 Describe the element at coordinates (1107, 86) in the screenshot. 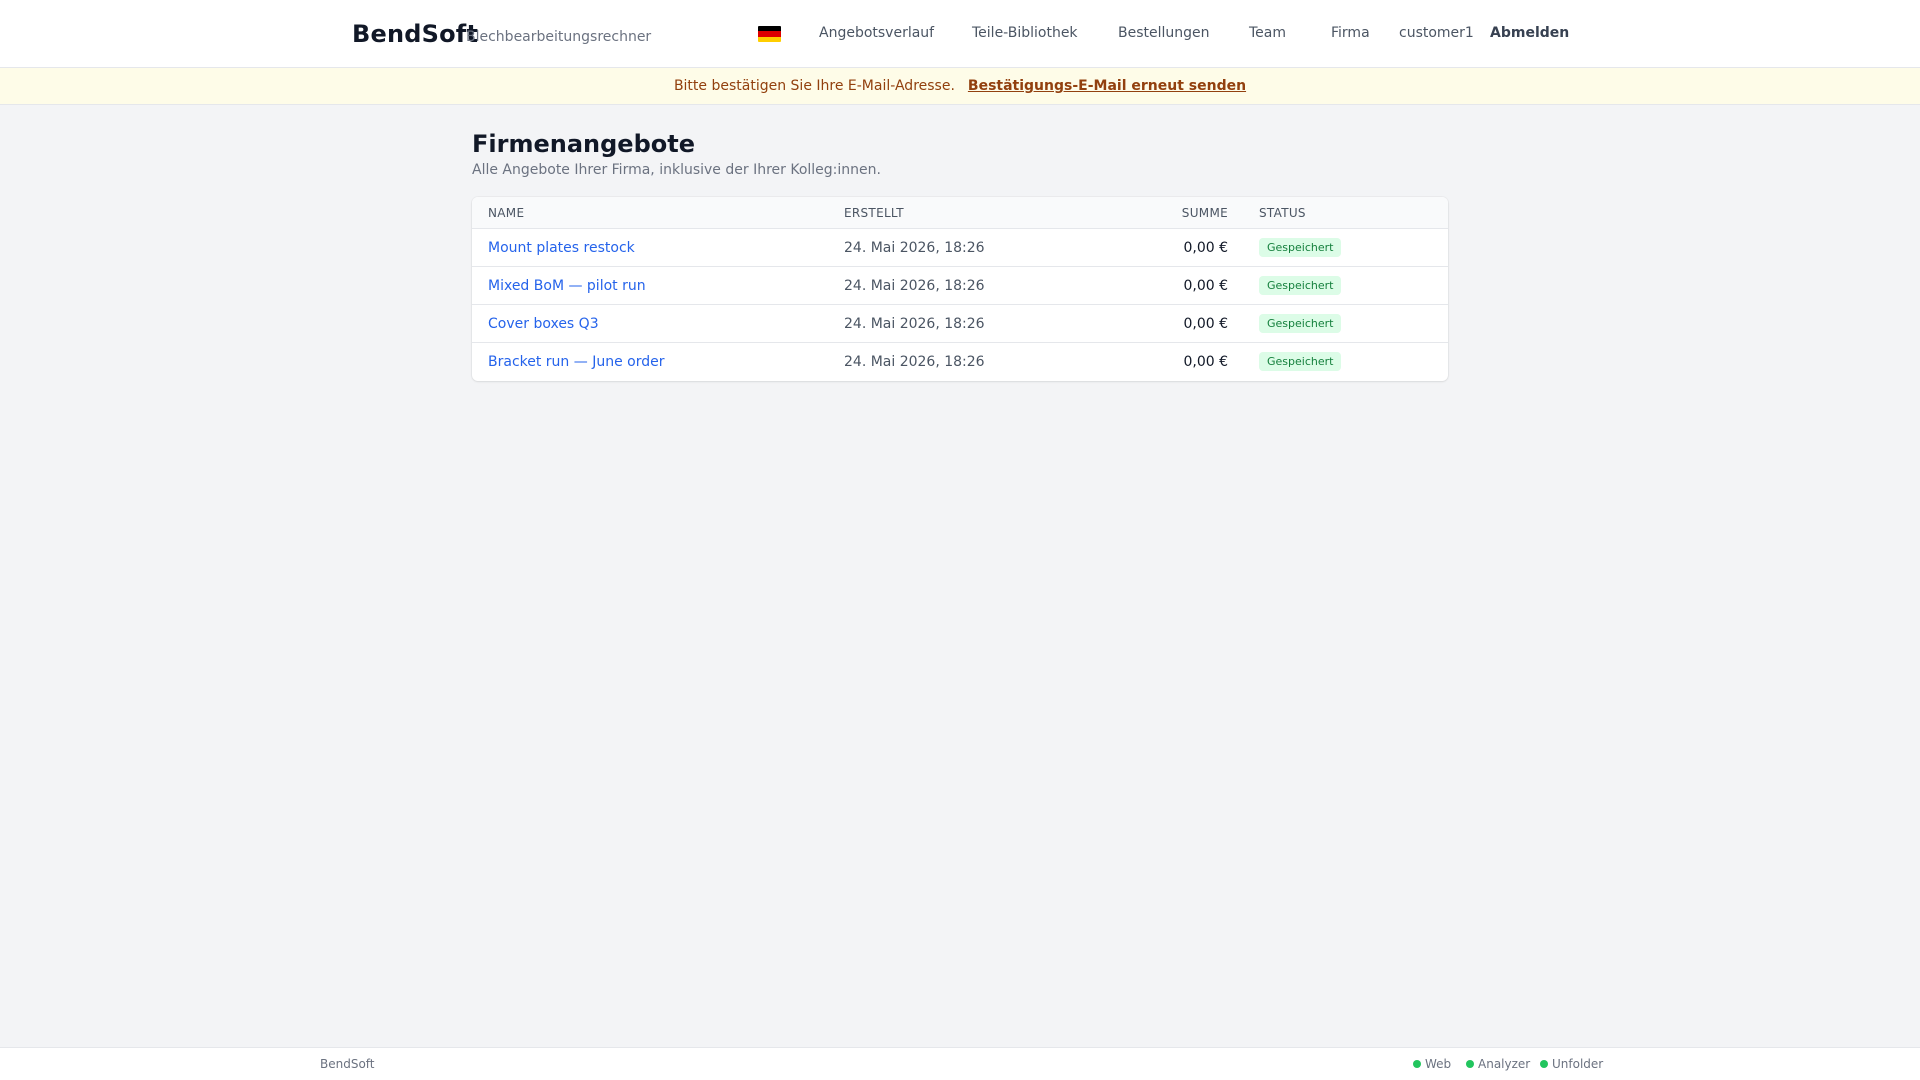

I see `resend-verification-link: Bestätigungs-E-Mail erneut senden` at that location.